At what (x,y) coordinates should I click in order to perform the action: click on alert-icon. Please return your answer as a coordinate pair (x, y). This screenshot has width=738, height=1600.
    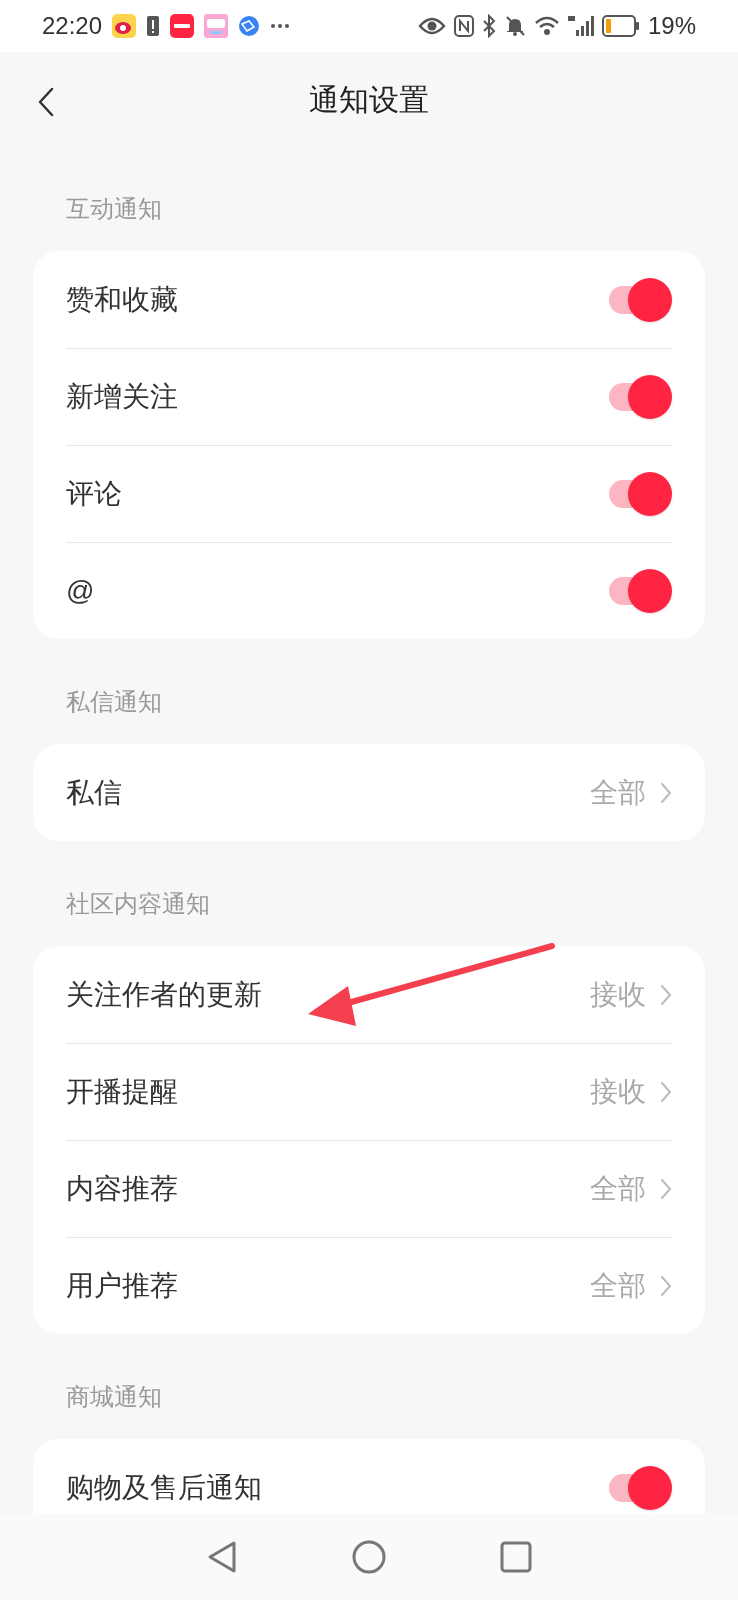
    Looking at the image, I should click on (153, 26).